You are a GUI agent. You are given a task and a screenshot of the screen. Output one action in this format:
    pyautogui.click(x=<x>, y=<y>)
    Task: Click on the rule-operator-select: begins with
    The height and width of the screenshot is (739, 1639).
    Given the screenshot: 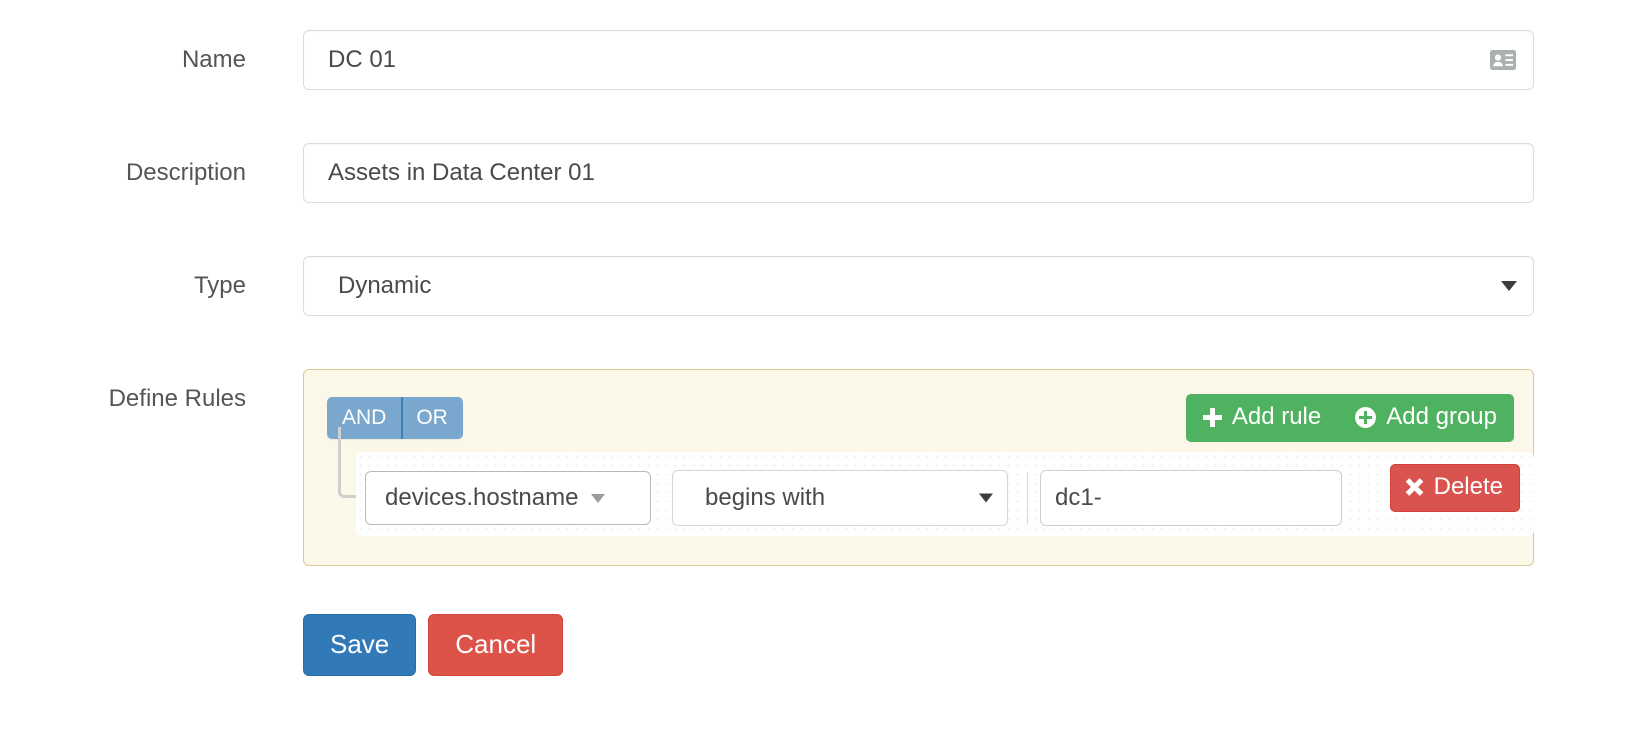 What is the action you would take?
    pyautogui.click(x=840, y=498)
    